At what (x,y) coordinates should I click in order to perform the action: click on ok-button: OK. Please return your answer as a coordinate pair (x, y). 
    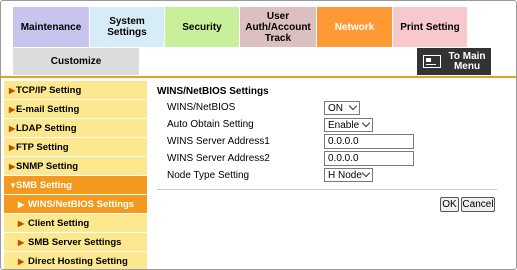
    Looking at the image, I should click on (449, 204).